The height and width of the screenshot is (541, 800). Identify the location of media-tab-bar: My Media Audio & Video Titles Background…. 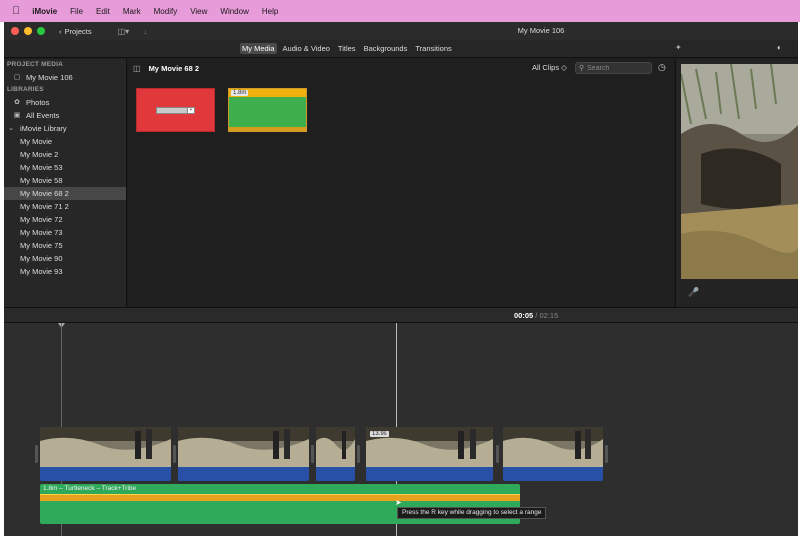
(401, 49).